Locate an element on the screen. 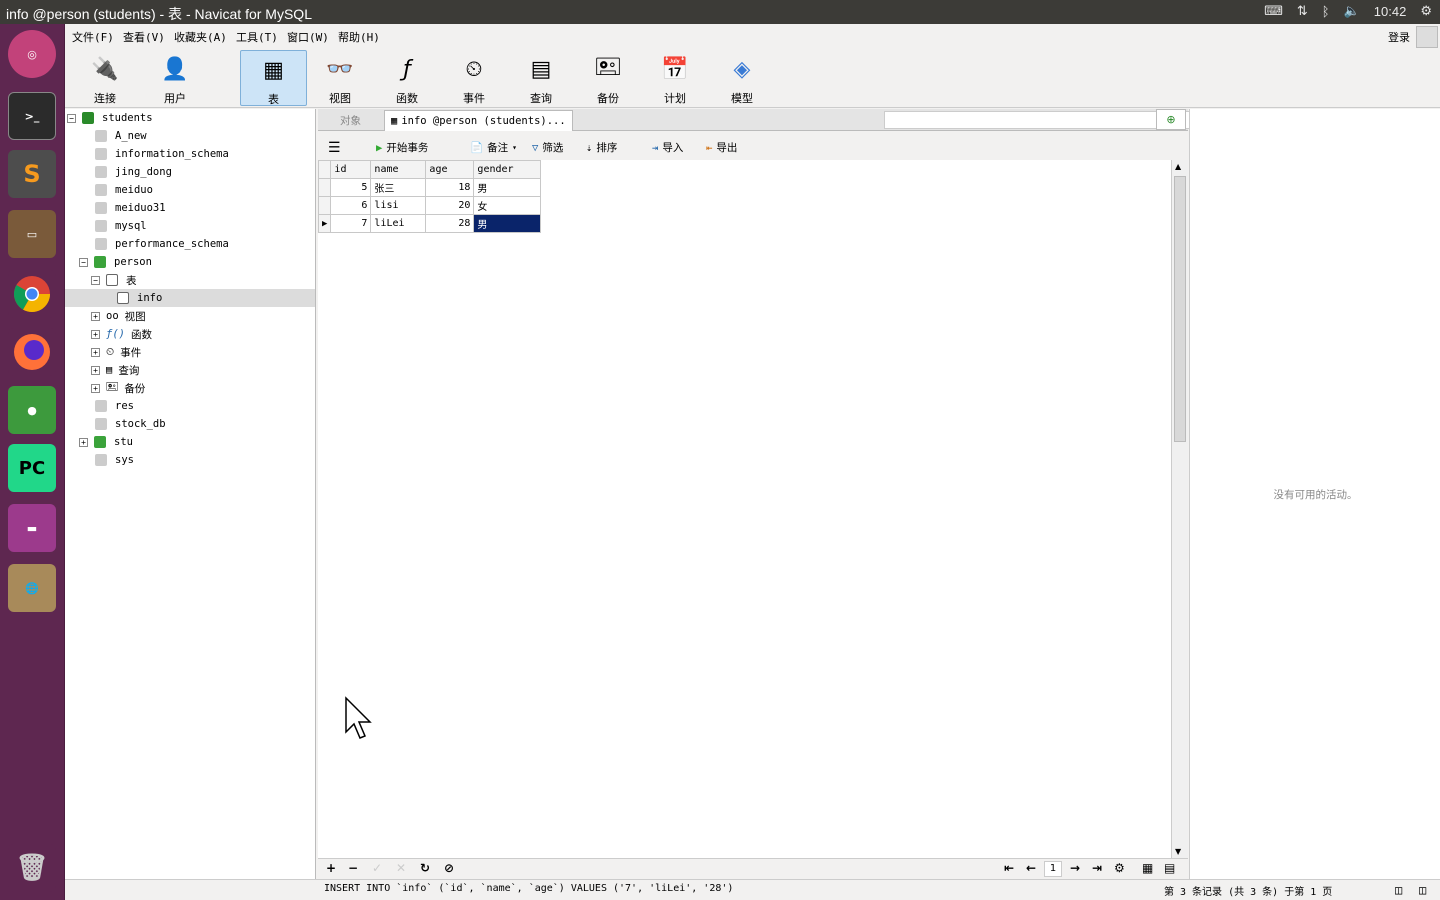 Image resolution: width=1440 pixels, height=900 pixels. bluetooth-icon: ᛒ is located at coordinates (1326, 11).